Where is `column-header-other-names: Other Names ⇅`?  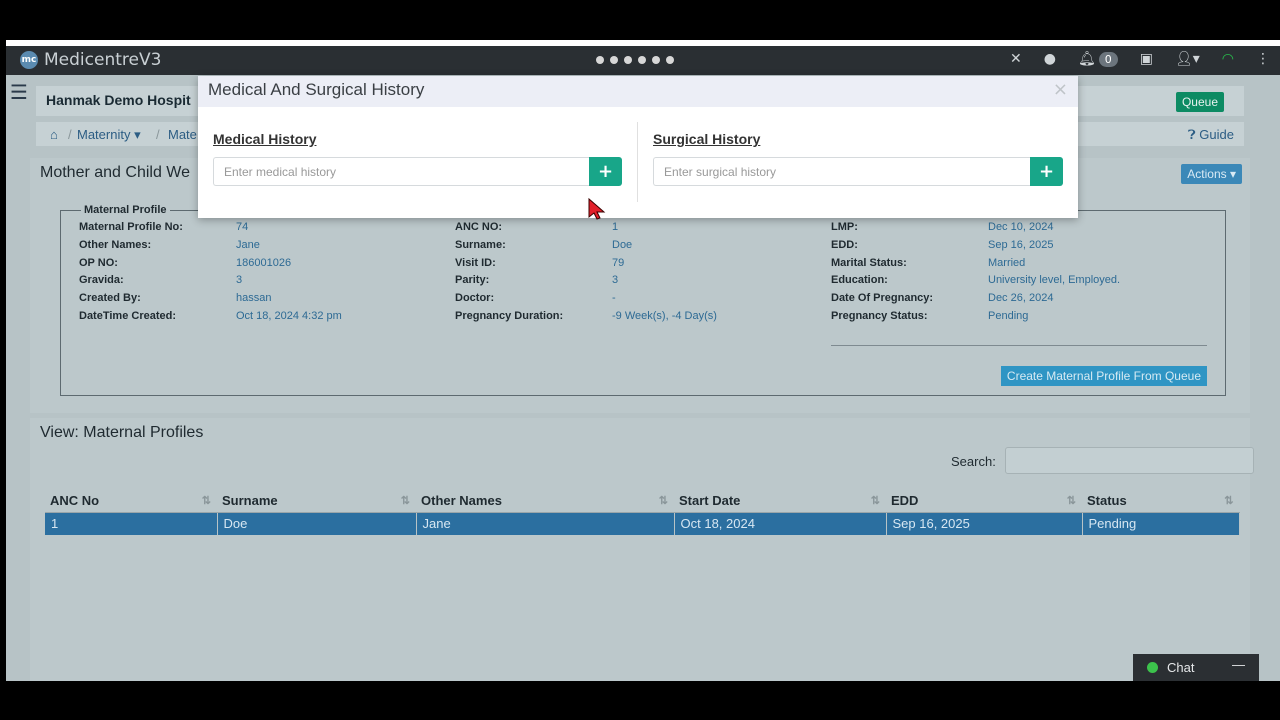 column-header-other-names: Other Names ⇅ is located at coordinates (545, 501).